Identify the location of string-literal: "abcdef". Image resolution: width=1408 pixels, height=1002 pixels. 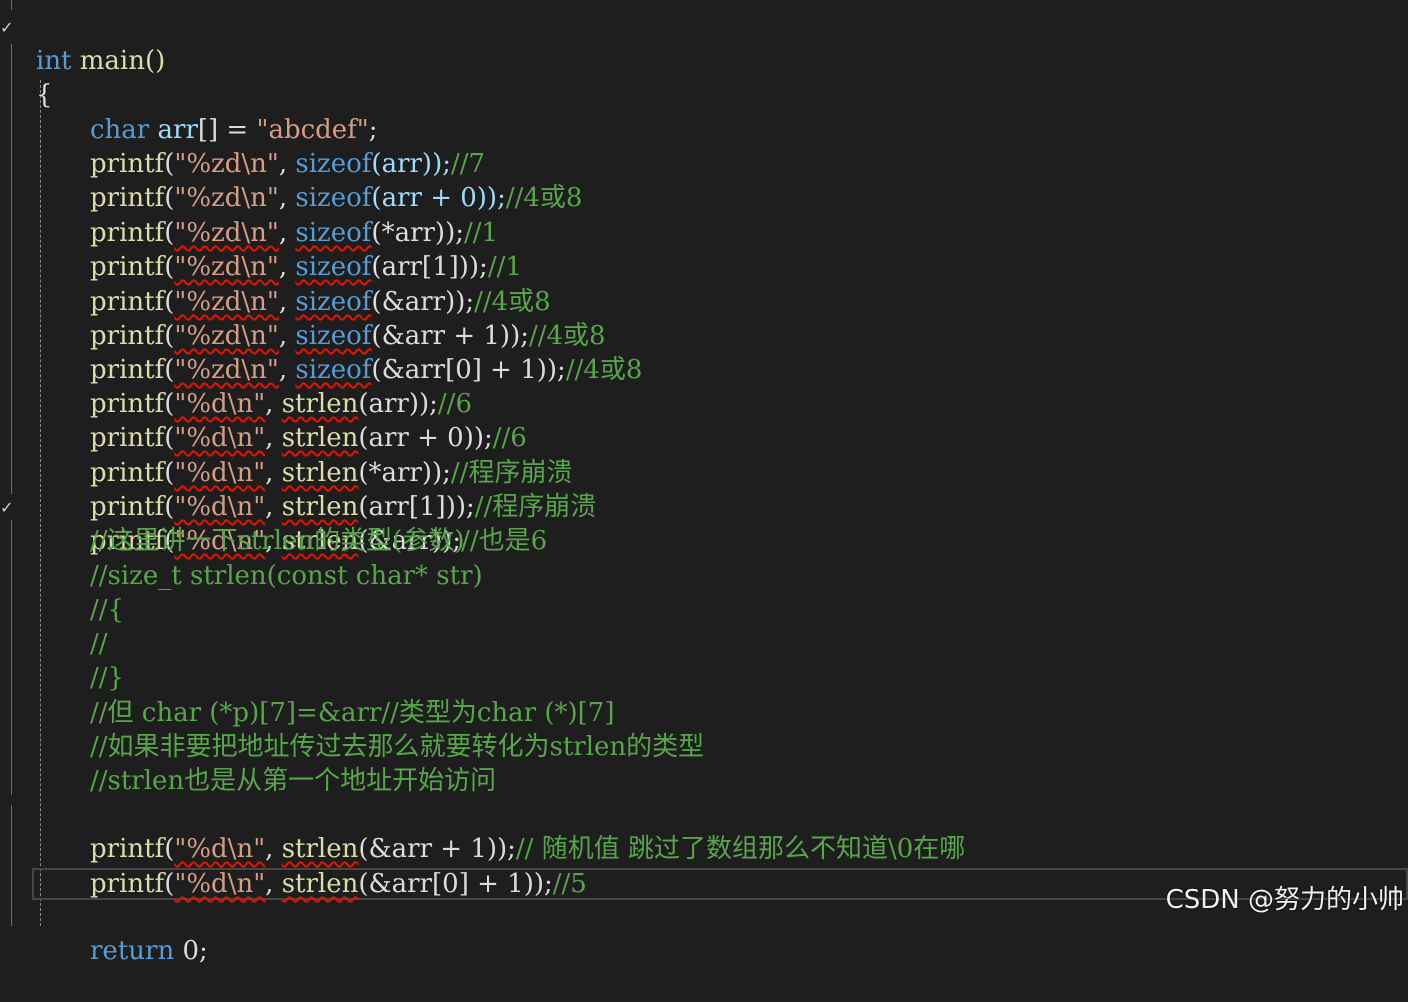
(312, 130).